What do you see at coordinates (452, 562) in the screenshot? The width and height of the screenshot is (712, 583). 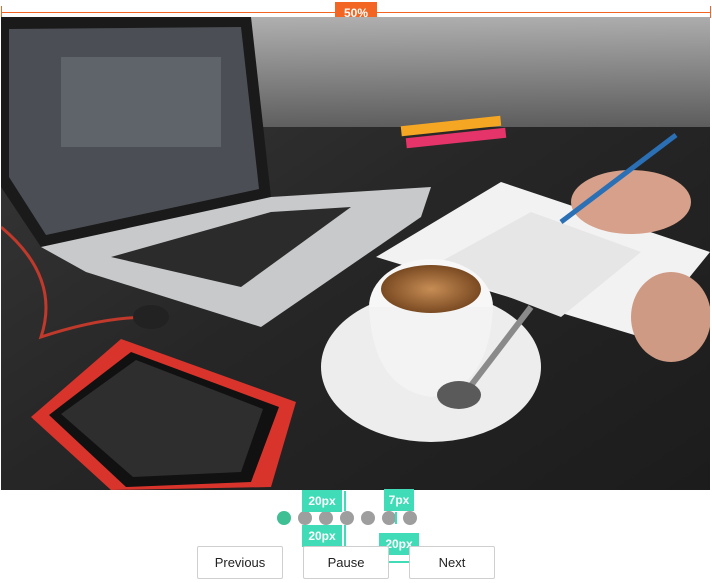 I see `next-button: Next` at bounding box center [452, 562].